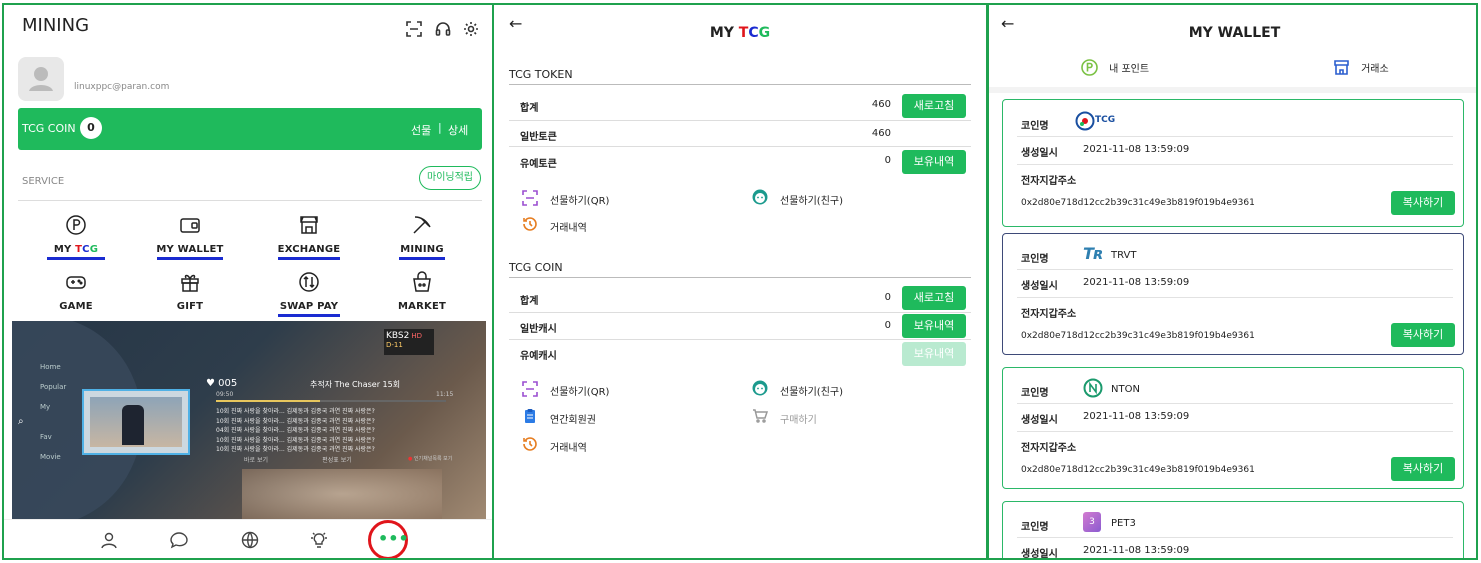  What do you see at coordinates (409, 342) in the screenshot?
I see `channel-logo: KBS2 HD D-11` at bounding box center [409, 342].